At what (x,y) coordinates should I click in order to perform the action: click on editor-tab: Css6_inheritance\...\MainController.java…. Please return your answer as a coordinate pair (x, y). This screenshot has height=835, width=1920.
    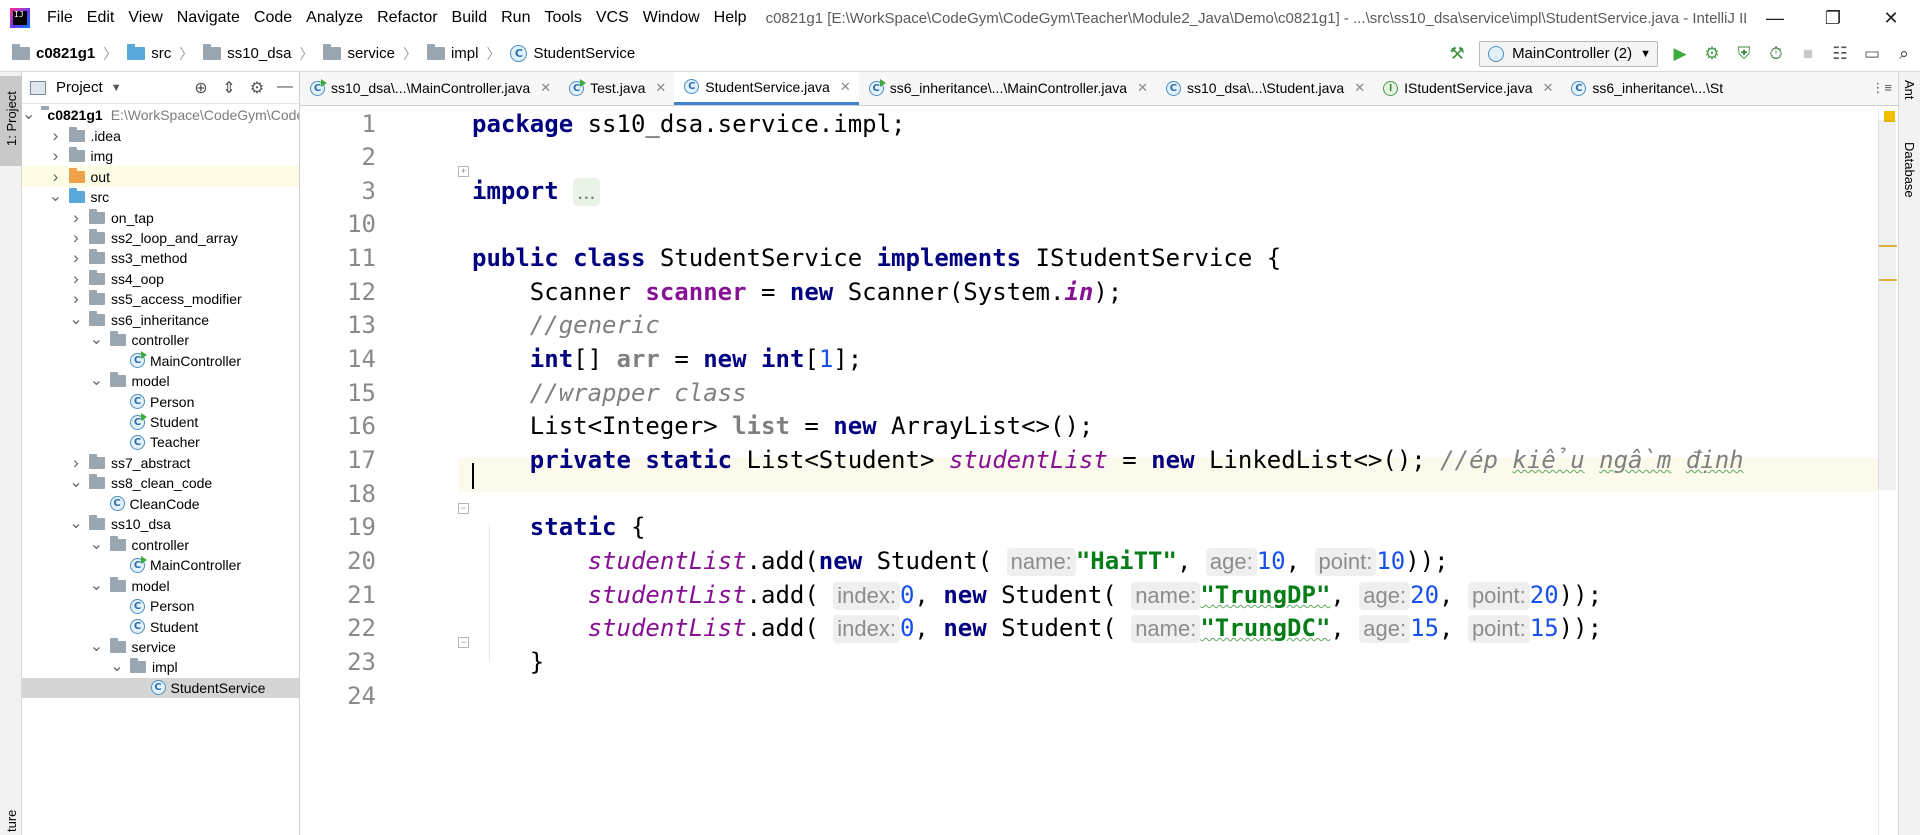
    Looking at the image, I should click on (1007, 88).